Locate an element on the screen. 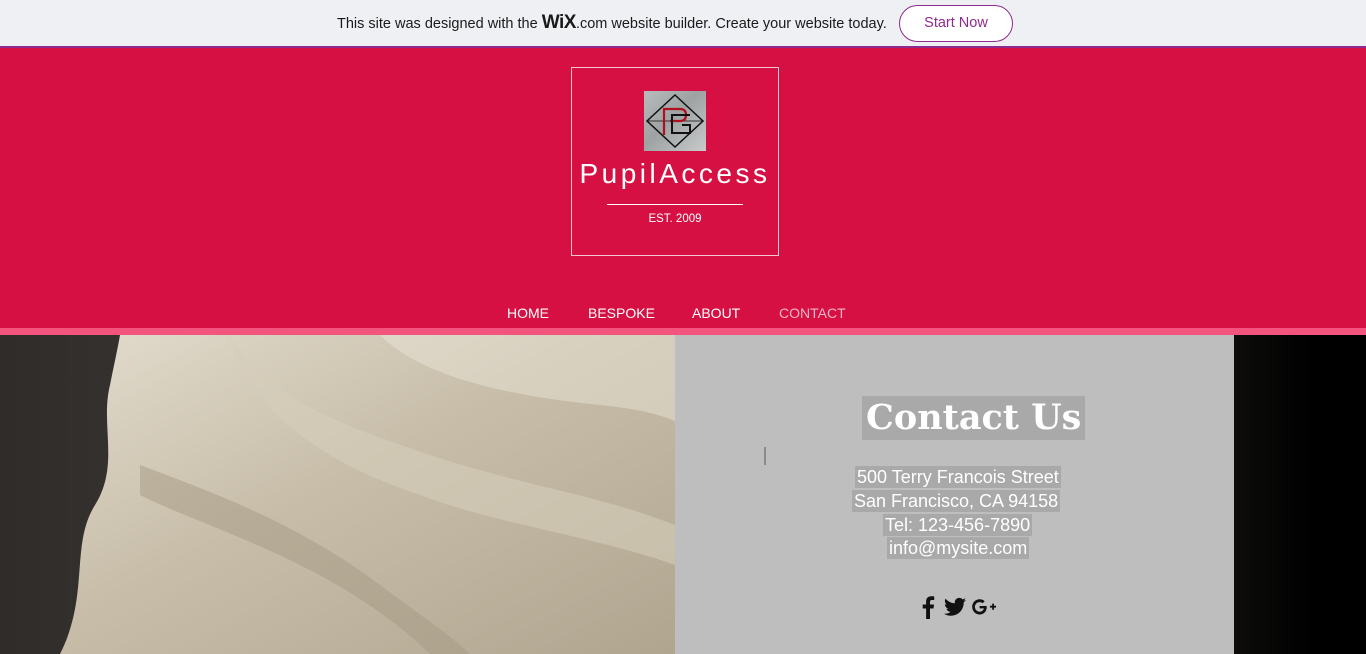 Image resolution: width=1366 pixels, height=654 pixels. right-dark-image-edge is located at coordinates (1300, 494).